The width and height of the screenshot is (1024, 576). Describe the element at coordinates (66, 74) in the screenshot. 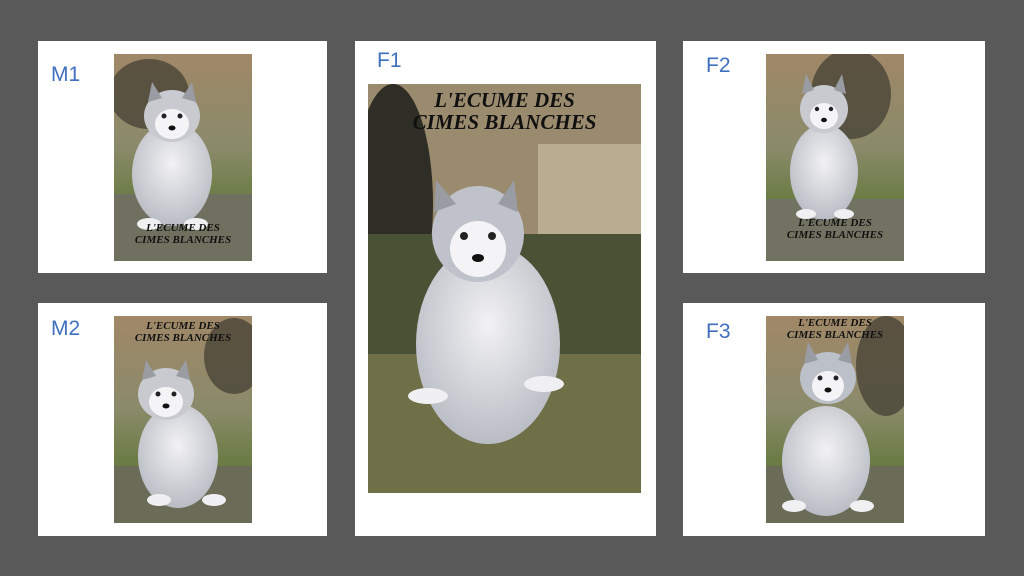

I see `card-label: M1` at that location.